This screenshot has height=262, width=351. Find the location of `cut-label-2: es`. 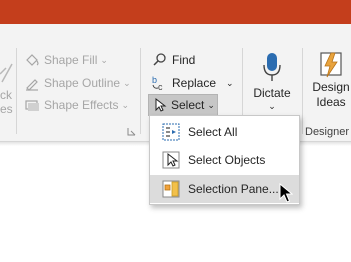

cut-label-2: es is located at coordinates (6, 109).